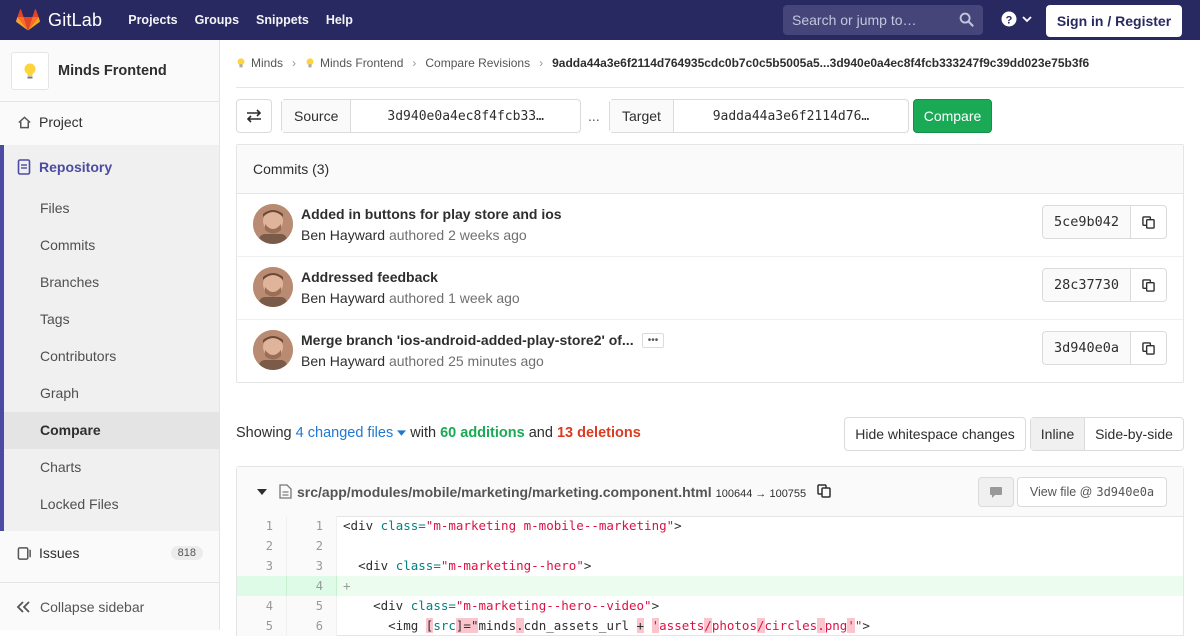 The width and height of the screenshot is (1200, 636). What do you see at coordinates (60, 467) in the screenshot?
I see `sidebar-sub-charts: Charts` at bounding box center [60, 467].